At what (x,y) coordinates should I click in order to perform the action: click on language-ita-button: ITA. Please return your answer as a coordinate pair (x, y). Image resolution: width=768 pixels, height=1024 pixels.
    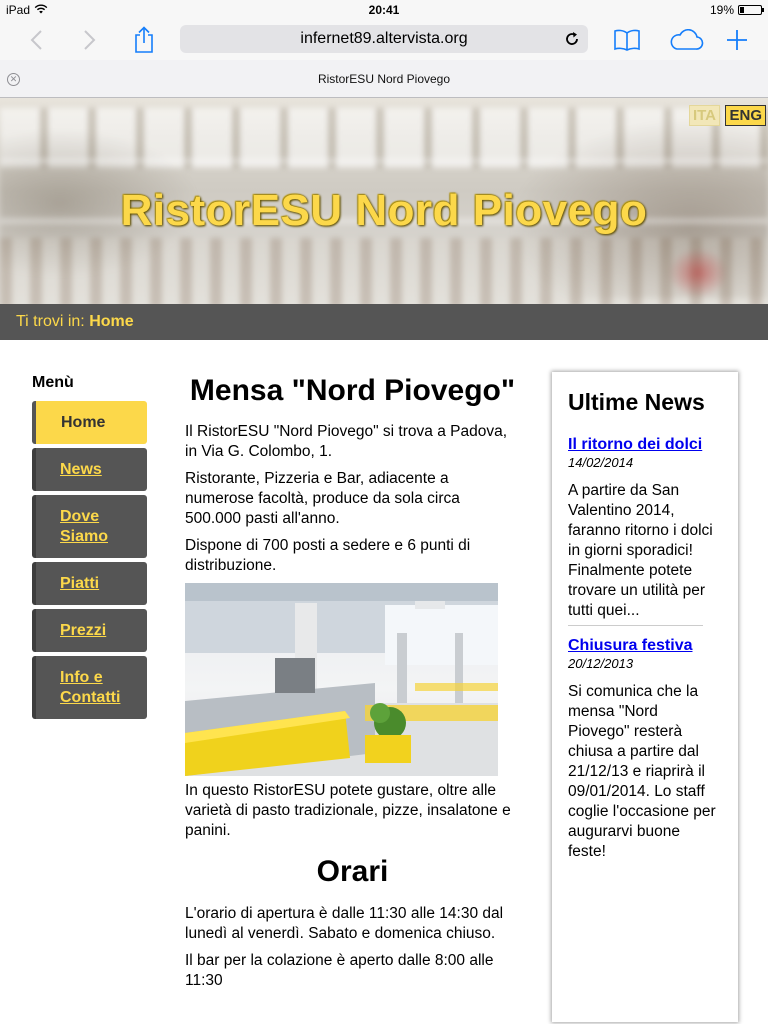
    Looking at the image, I should click on (704, 115).